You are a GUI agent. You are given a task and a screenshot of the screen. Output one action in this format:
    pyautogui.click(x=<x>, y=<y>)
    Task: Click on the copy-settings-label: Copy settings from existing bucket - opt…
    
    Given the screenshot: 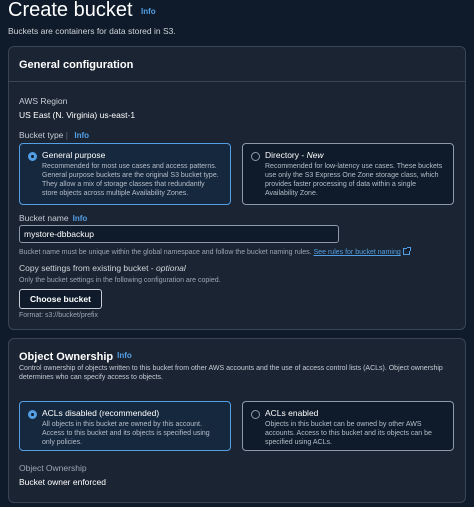 What is the action you would take?
    pyautogui.click(x=102, y=268)
    